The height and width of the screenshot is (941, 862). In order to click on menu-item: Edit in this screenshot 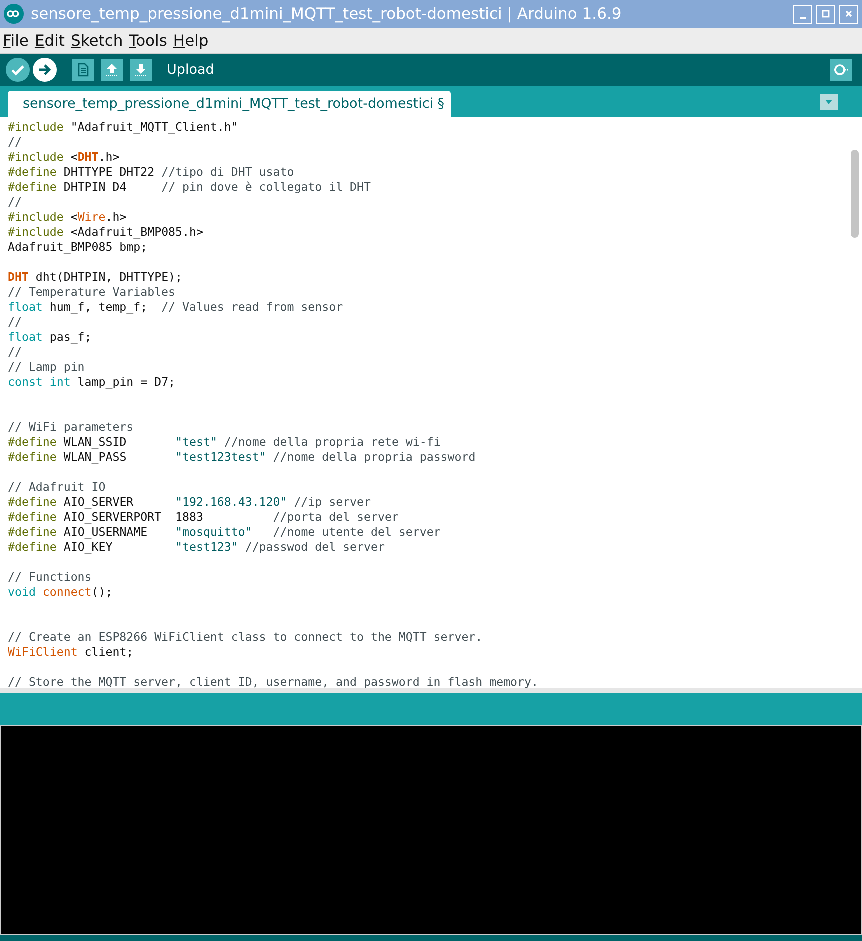, I will do `click(49, 41)`.